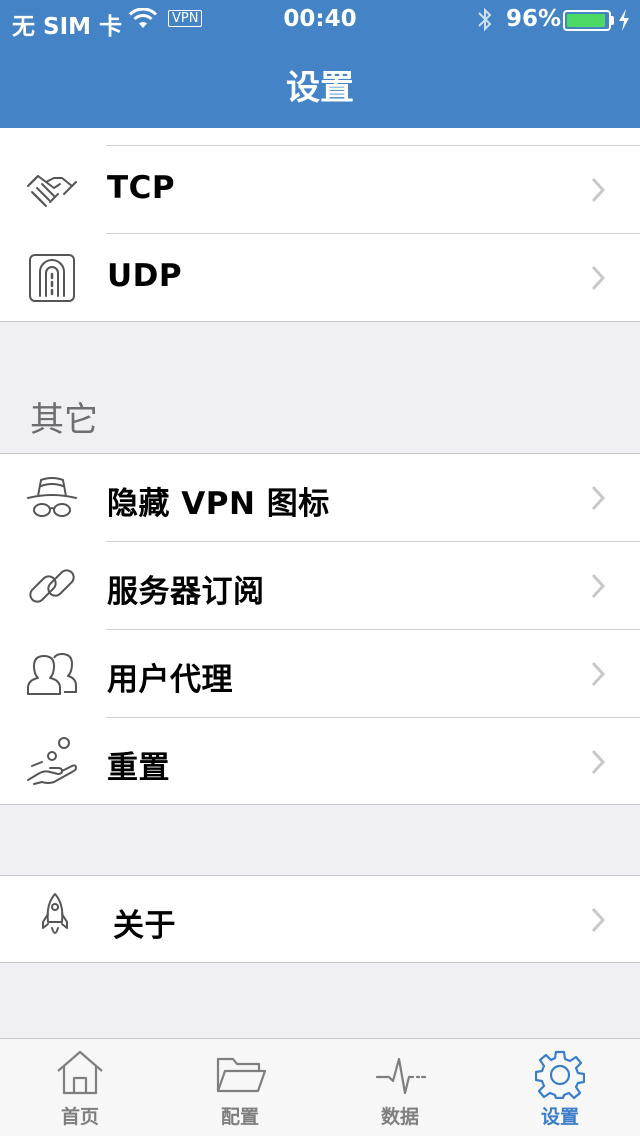 Image resolution: width=640 pixels, height=1136 pixels. Describe the element at coordinates (52, 190) in the screenshot. I see `handshake-icon` at that location.